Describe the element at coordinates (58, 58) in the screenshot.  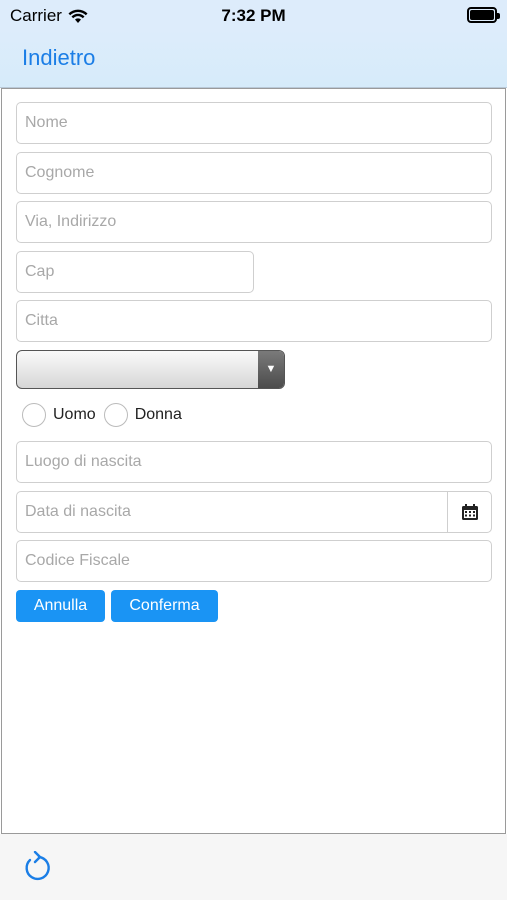
I see `back-button: Indietro` at that location.